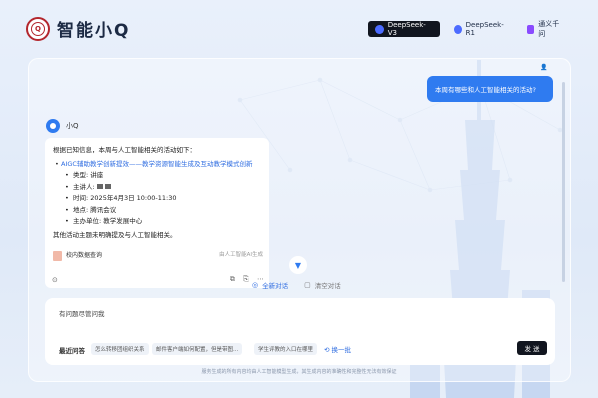  What do you see at coordinates (53, 126) in the screenshot?
I see `bot-avatar` at bounding box center [53, 126].